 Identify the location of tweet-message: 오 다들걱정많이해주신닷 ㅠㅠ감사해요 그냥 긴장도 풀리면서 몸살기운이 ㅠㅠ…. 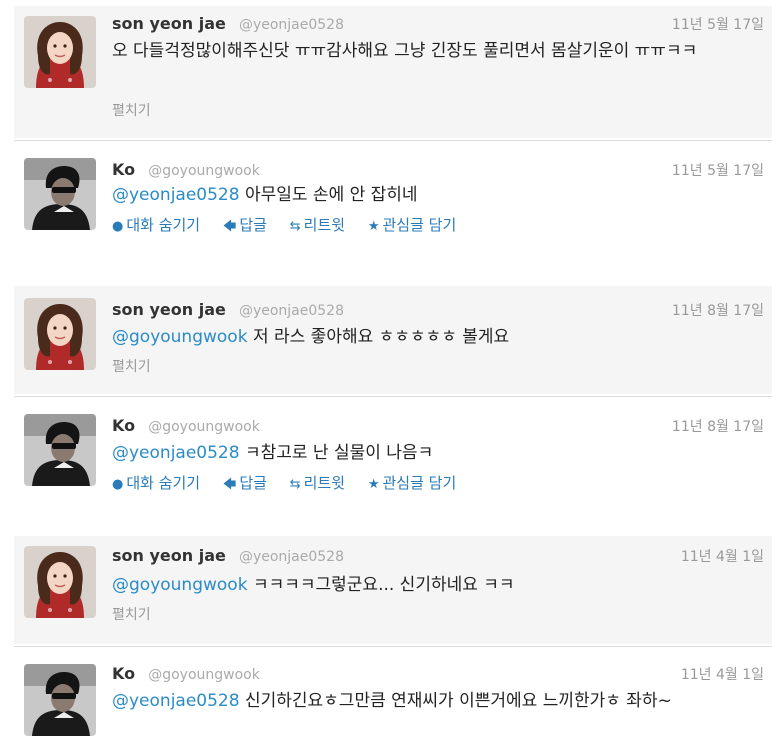
(405, 51).